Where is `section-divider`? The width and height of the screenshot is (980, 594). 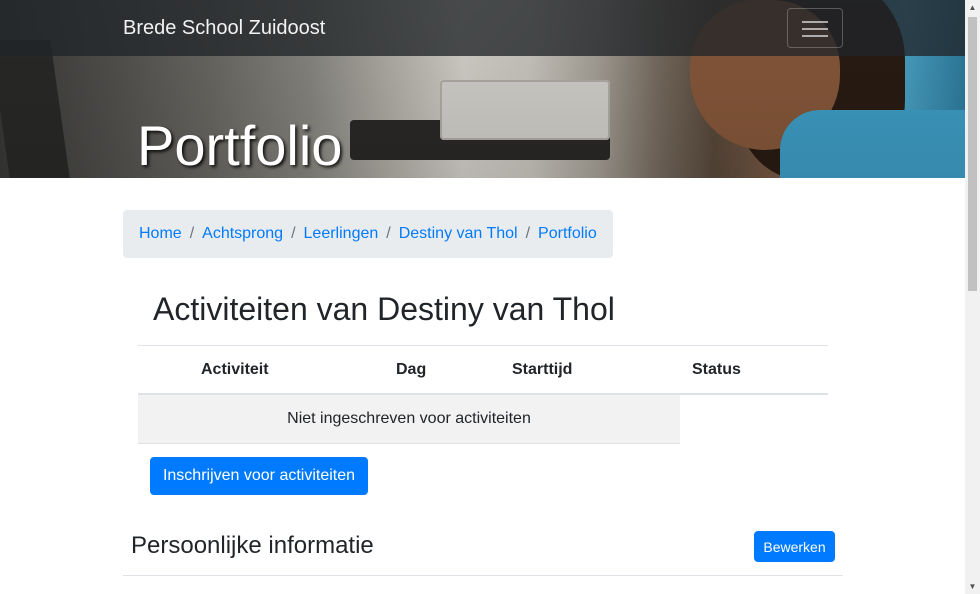
section-divider is located at coordinates (483, 575).